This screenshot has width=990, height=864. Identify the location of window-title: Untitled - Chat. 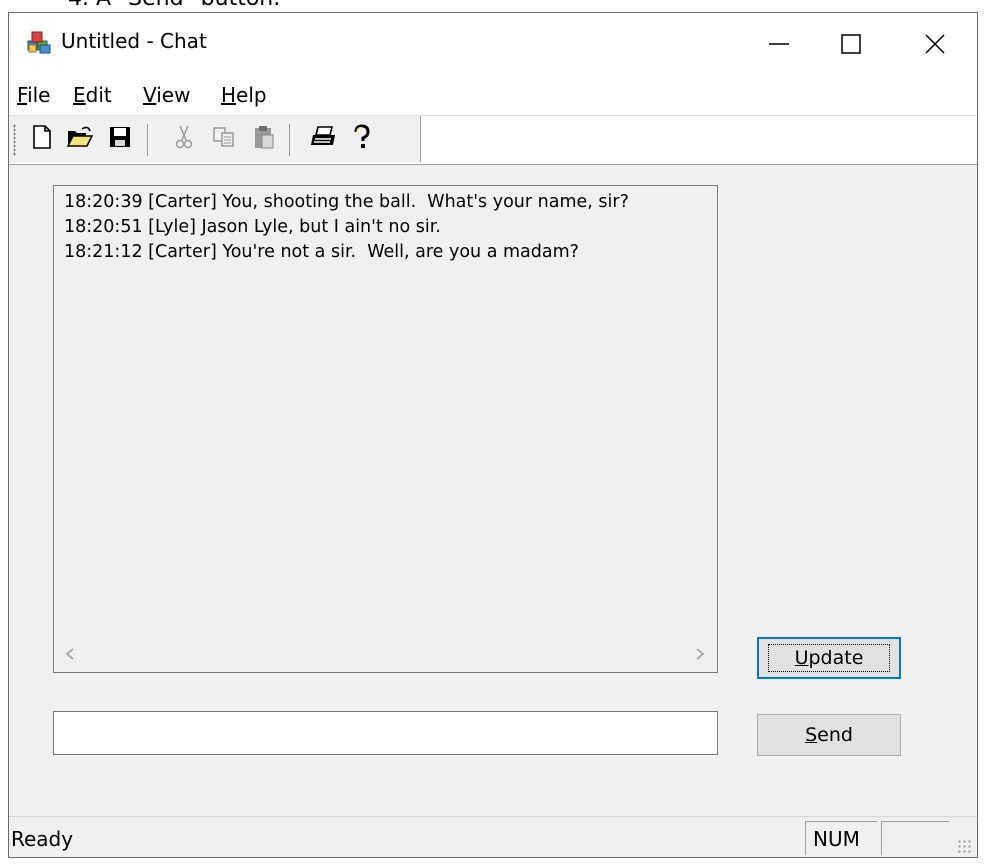
(134, 41).